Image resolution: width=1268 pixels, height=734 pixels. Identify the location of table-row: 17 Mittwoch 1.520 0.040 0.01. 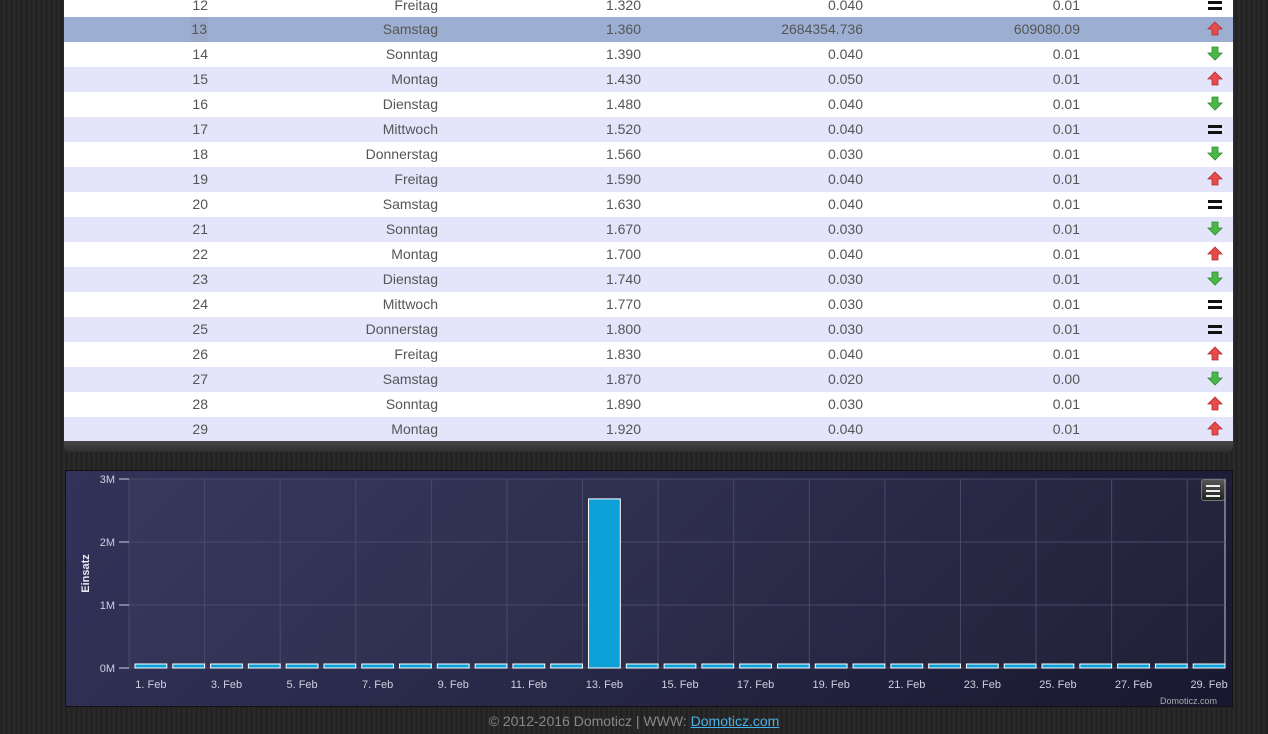
(648, 129).